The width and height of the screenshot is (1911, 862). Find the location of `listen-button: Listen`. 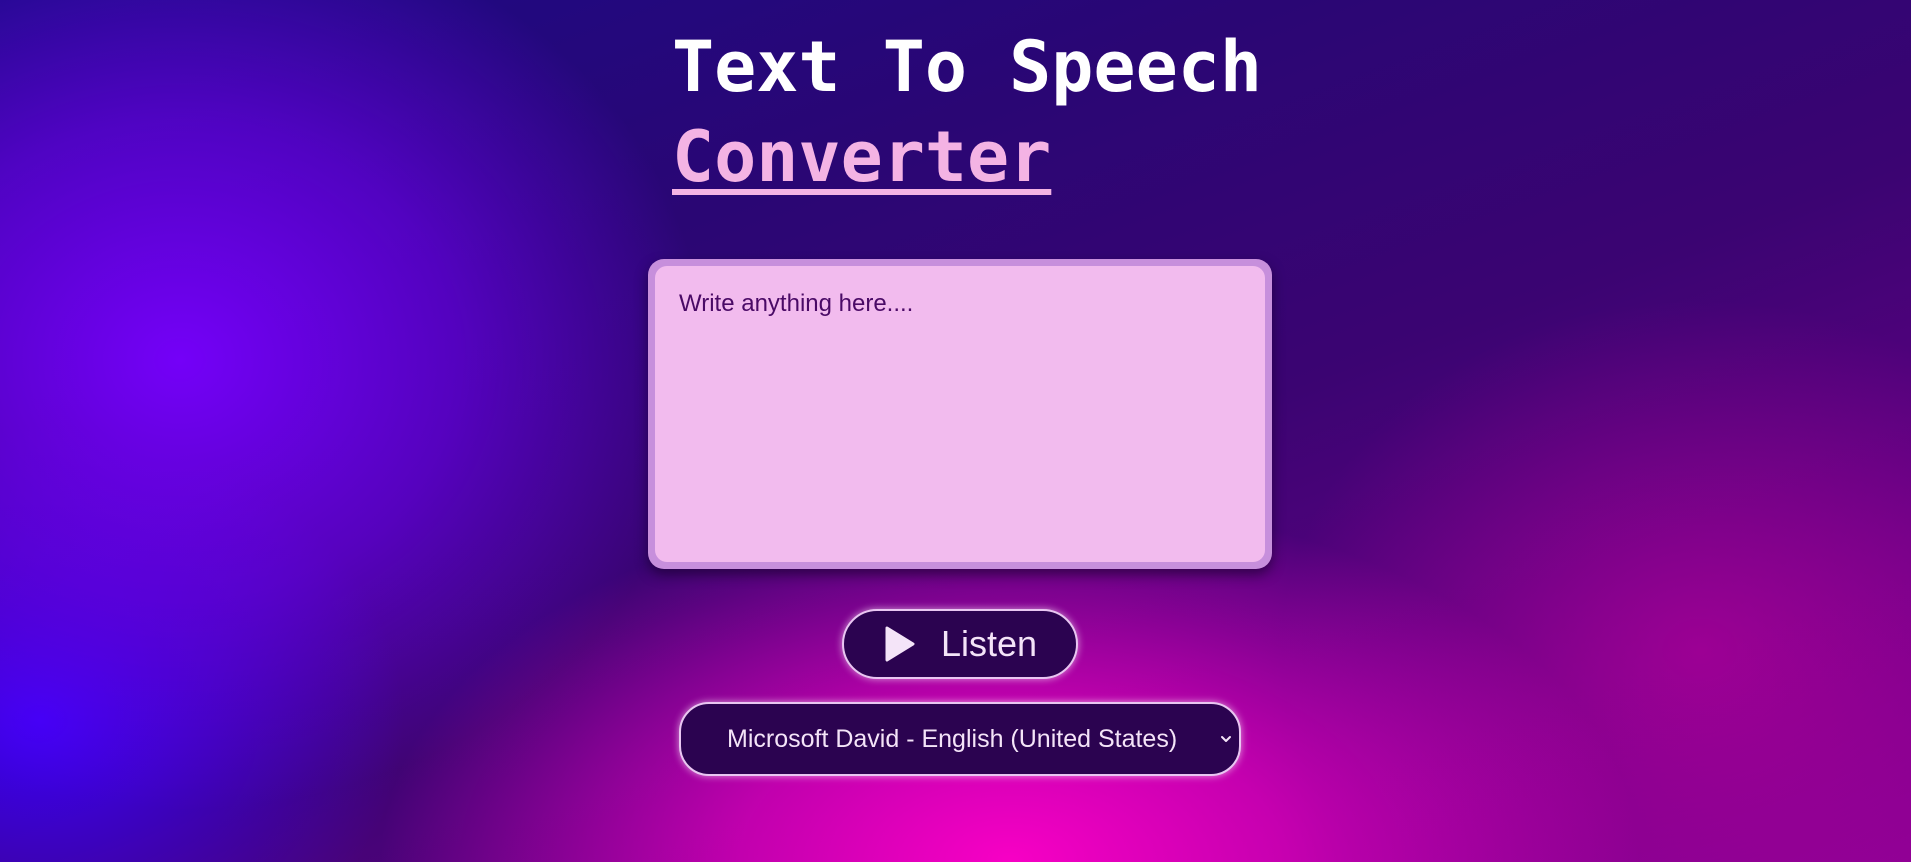

listen-button: Listen is located at coordinates (960, 644).